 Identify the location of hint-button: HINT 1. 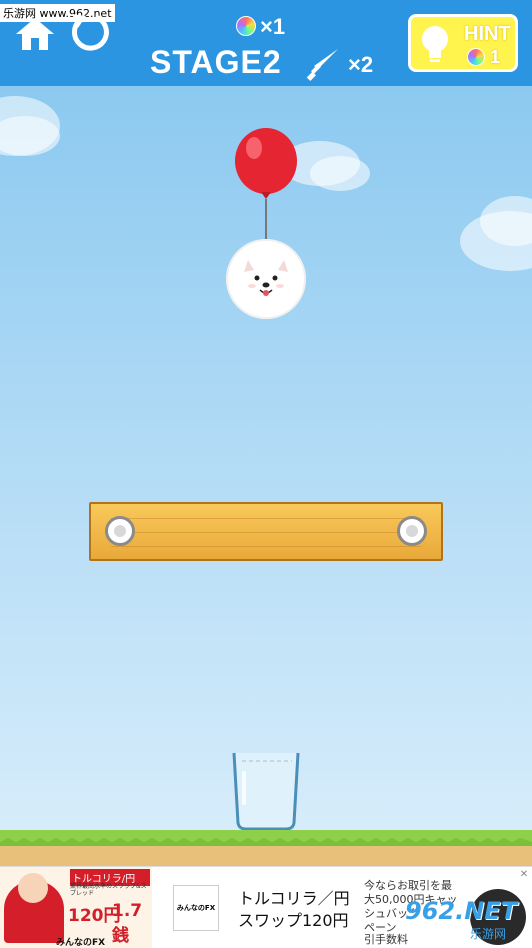
(463, 43).